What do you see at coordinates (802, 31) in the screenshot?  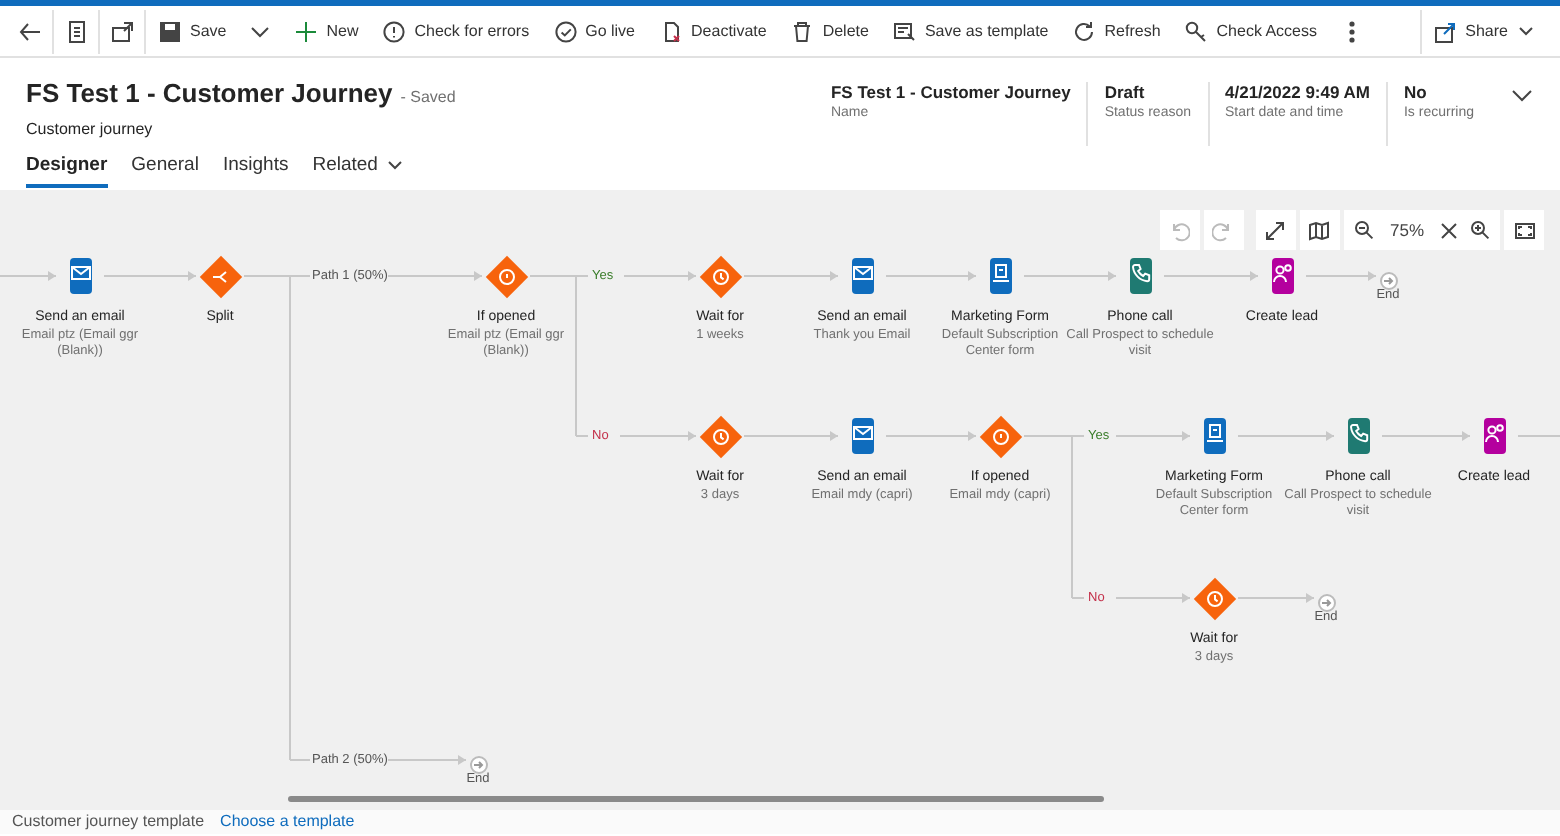 I see `trash-icon` at bounding box center [802, 31].